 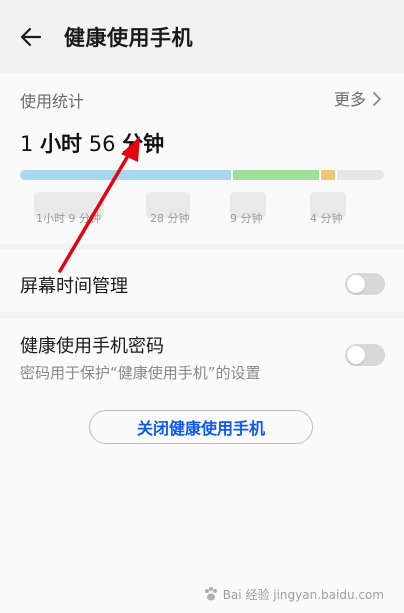 I want to click on more-link: 更多, so click(x=358, y=98).